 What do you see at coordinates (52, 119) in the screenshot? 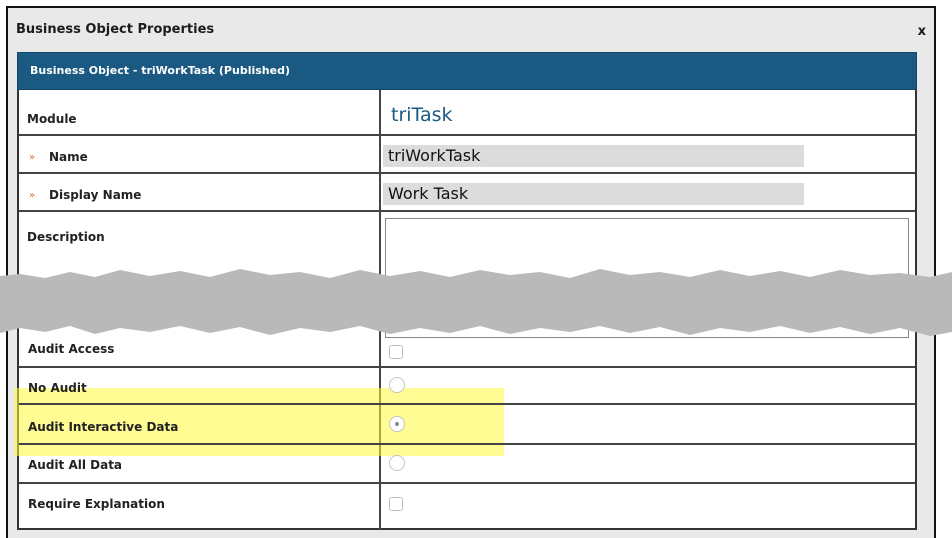
I see `module-label: Module` at bounding box center [52, 119].